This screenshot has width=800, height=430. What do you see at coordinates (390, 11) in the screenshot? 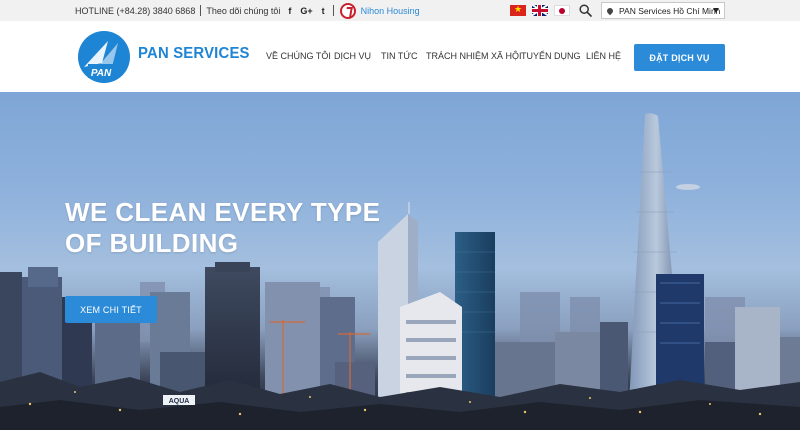
I see `nihon-housing-link: Nihon Housing` at bounding box center [390, 11].